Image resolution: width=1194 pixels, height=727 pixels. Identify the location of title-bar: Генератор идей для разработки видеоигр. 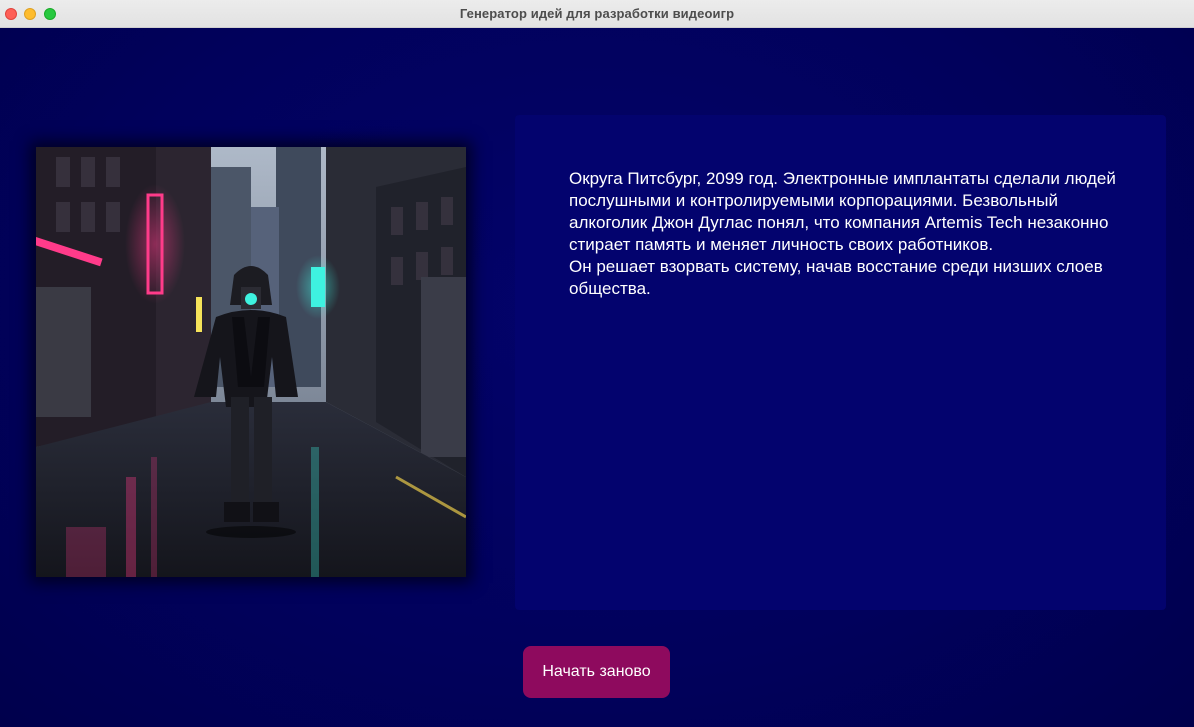
(597, 14).